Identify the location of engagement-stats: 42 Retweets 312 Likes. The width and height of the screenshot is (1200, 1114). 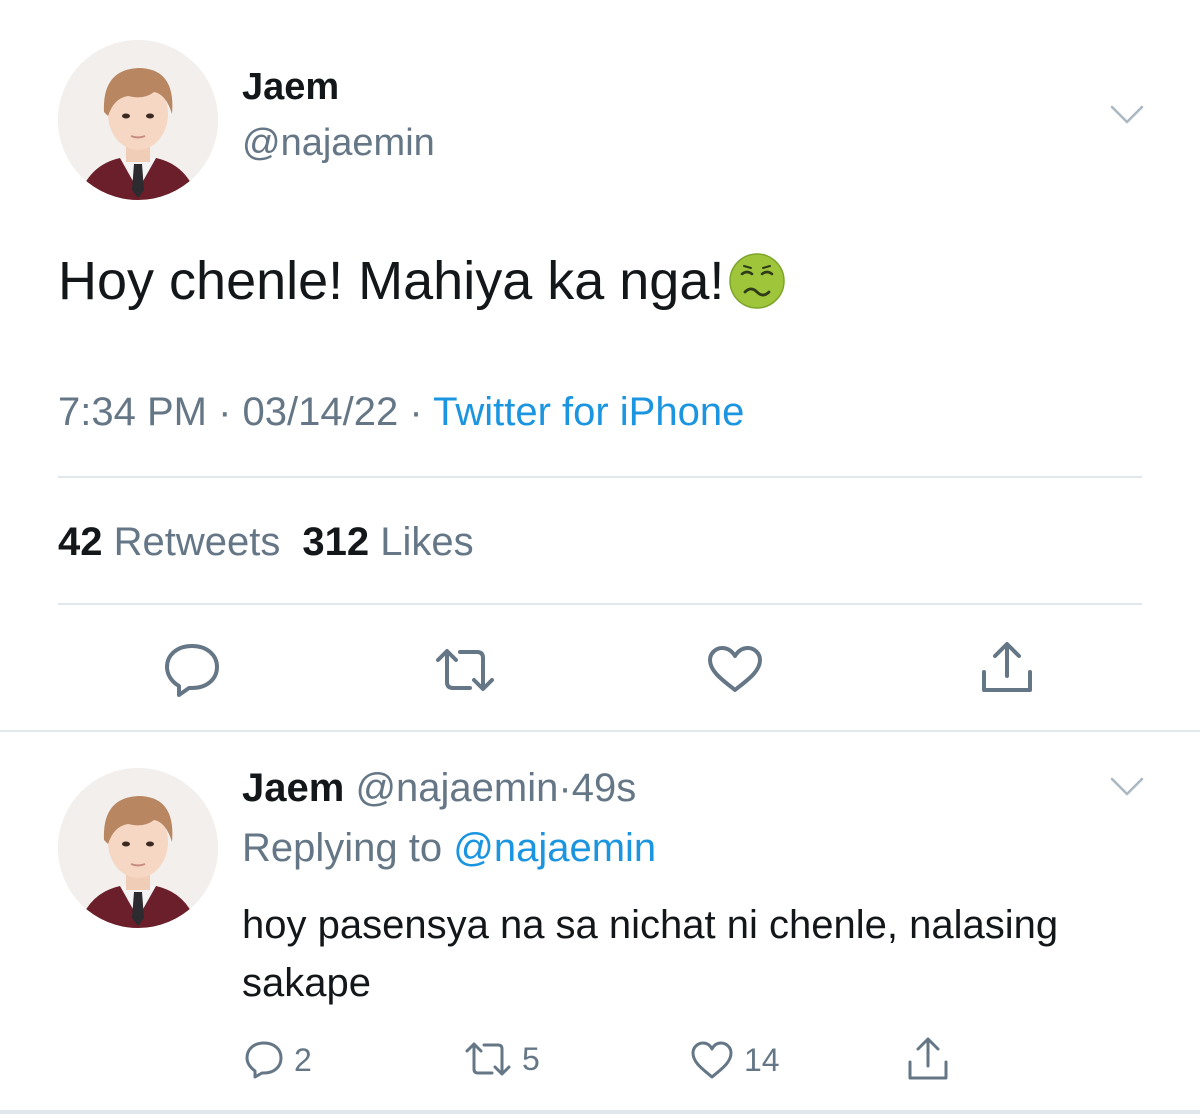
(266, 542).